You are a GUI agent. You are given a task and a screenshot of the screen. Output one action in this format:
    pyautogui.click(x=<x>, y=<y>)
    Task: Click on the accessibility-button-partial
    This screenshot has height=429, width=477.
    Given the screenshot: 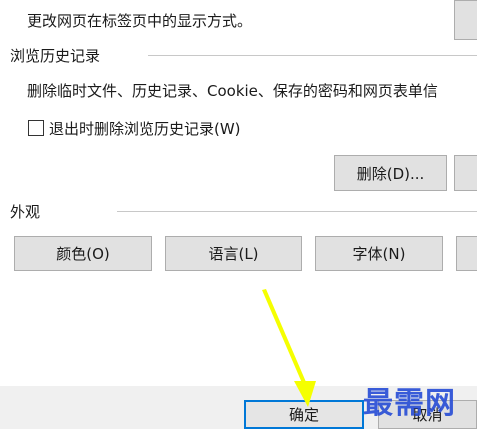 What is the action you would take?
    pyautogui.click(x=466, y=253)
    